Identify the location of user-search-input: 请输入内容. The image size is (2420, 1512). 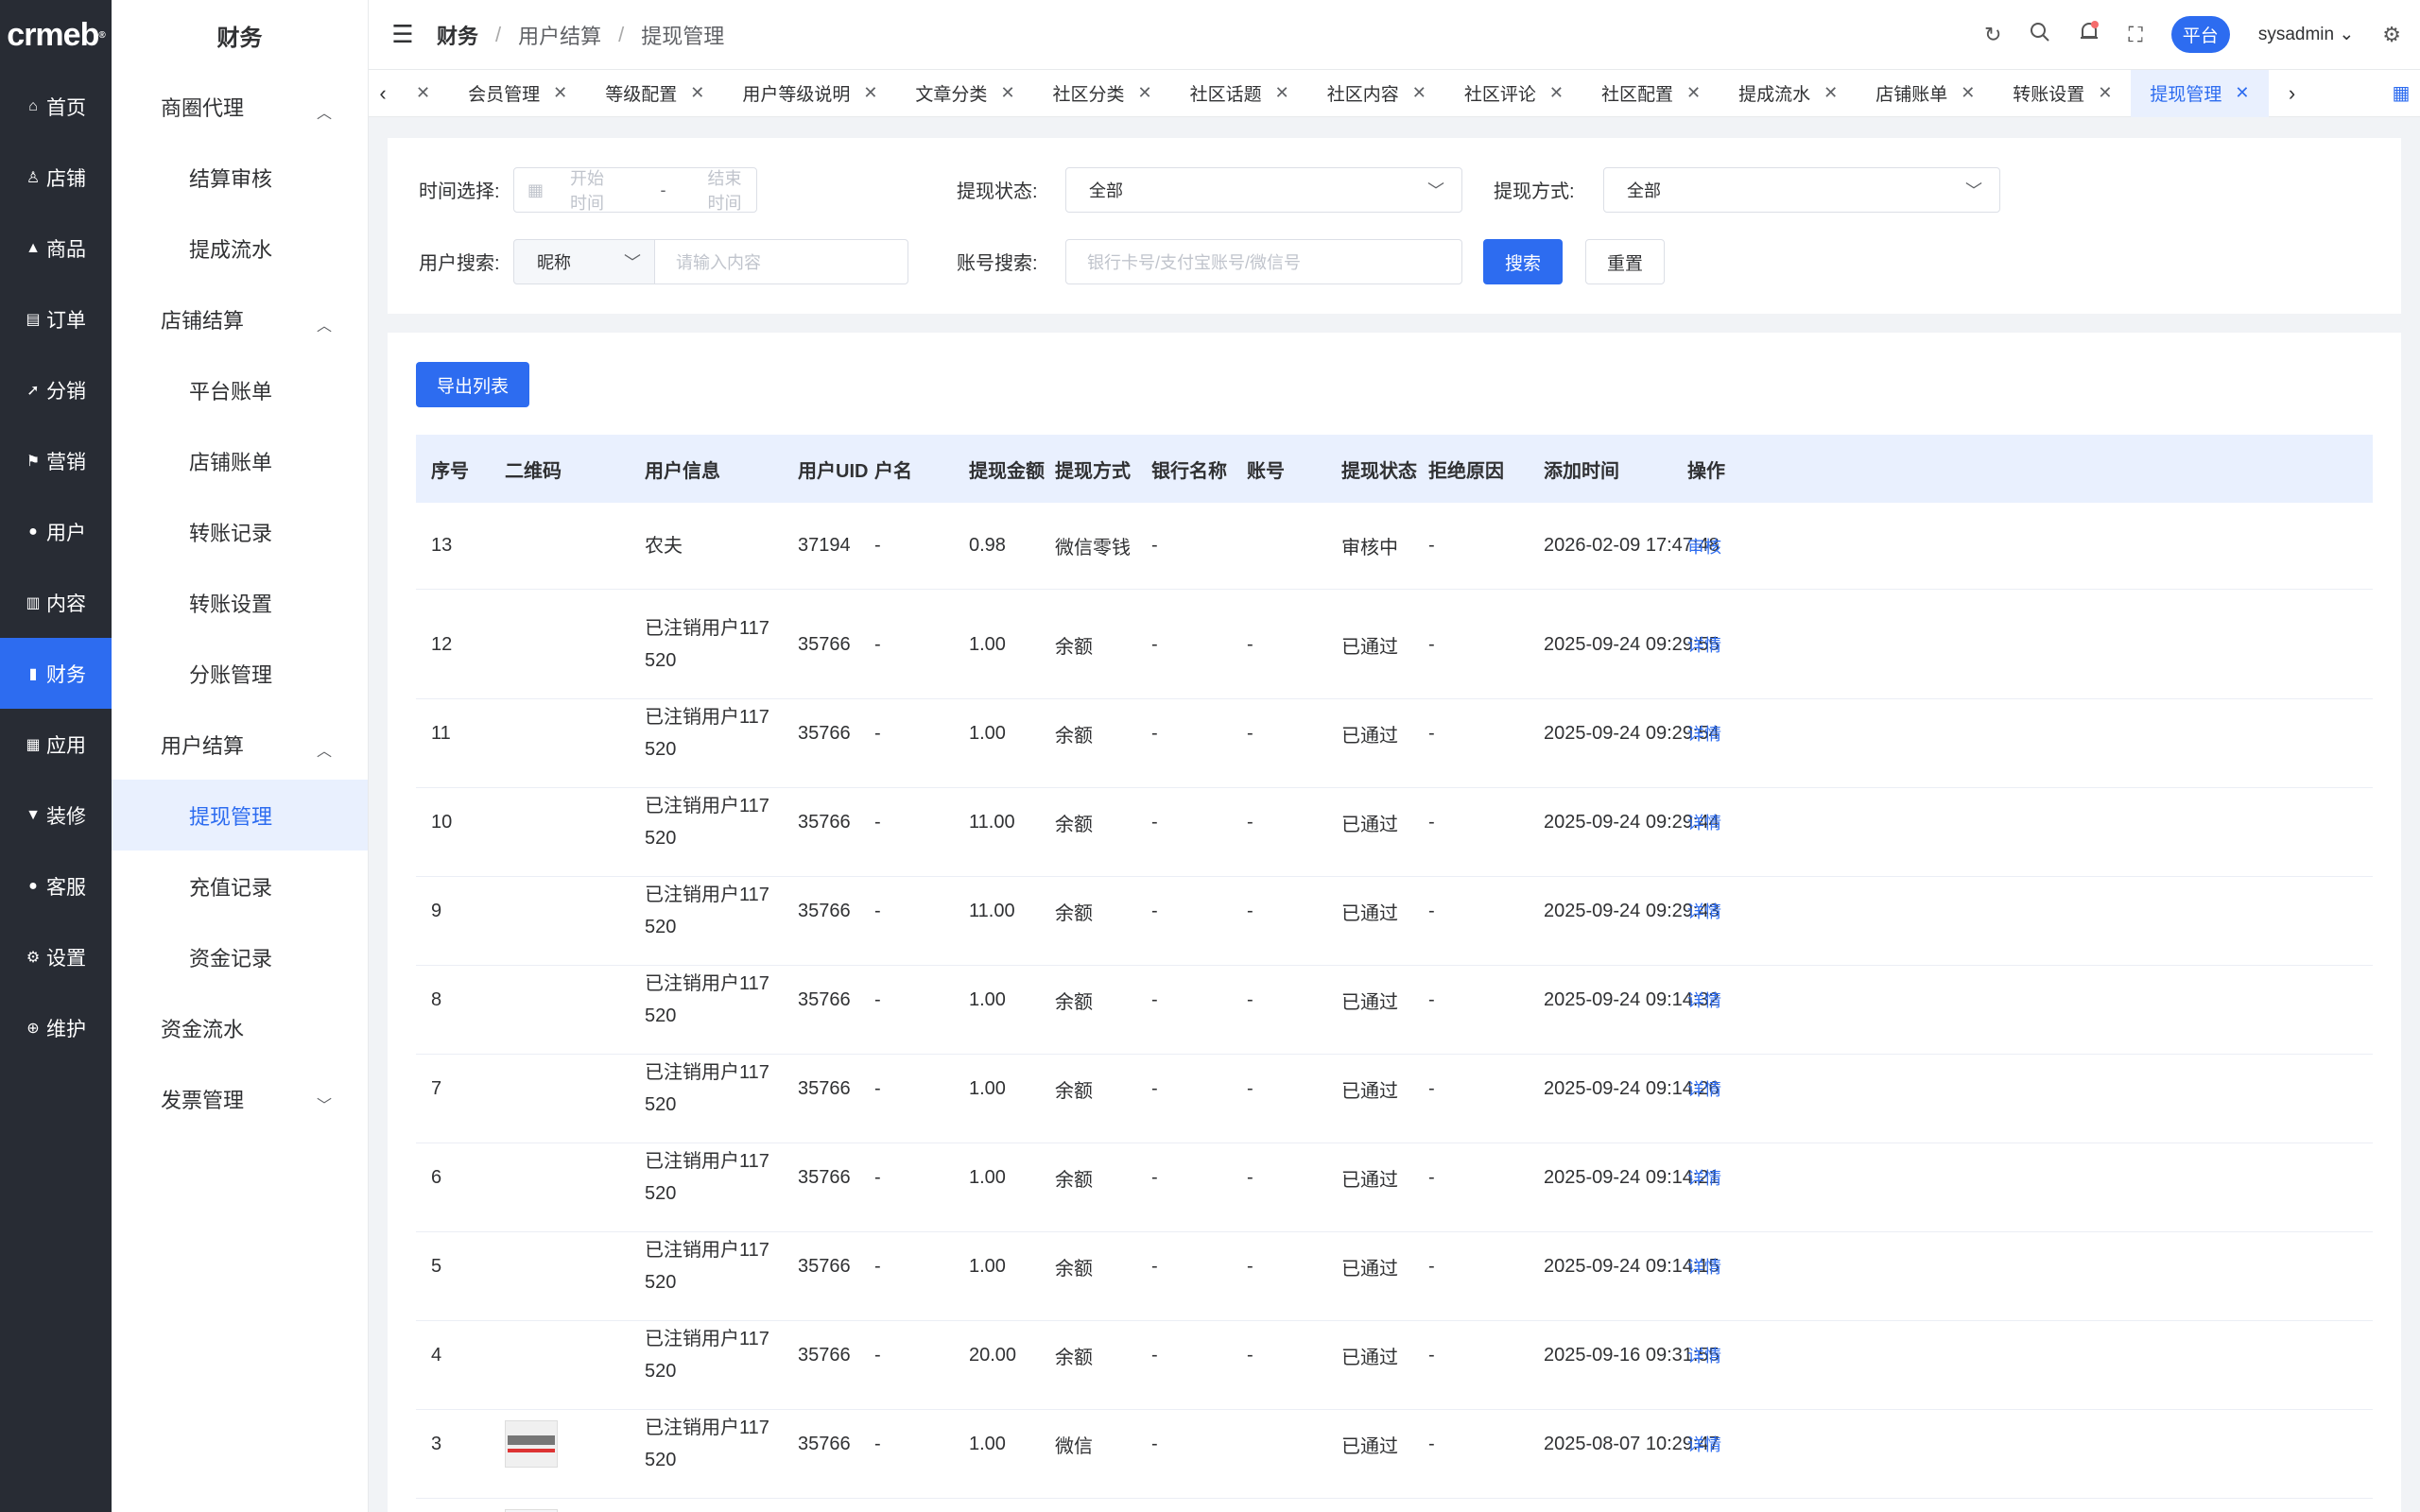
(781, 261).